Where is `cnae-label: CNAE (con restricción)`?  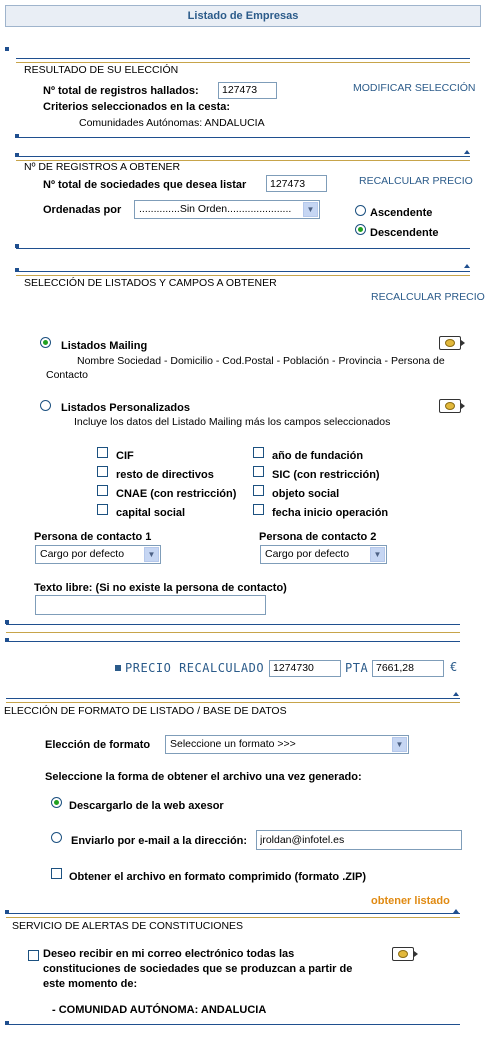
cnae-label: CNAE (con restricción) is located at coordinates (176, 494).